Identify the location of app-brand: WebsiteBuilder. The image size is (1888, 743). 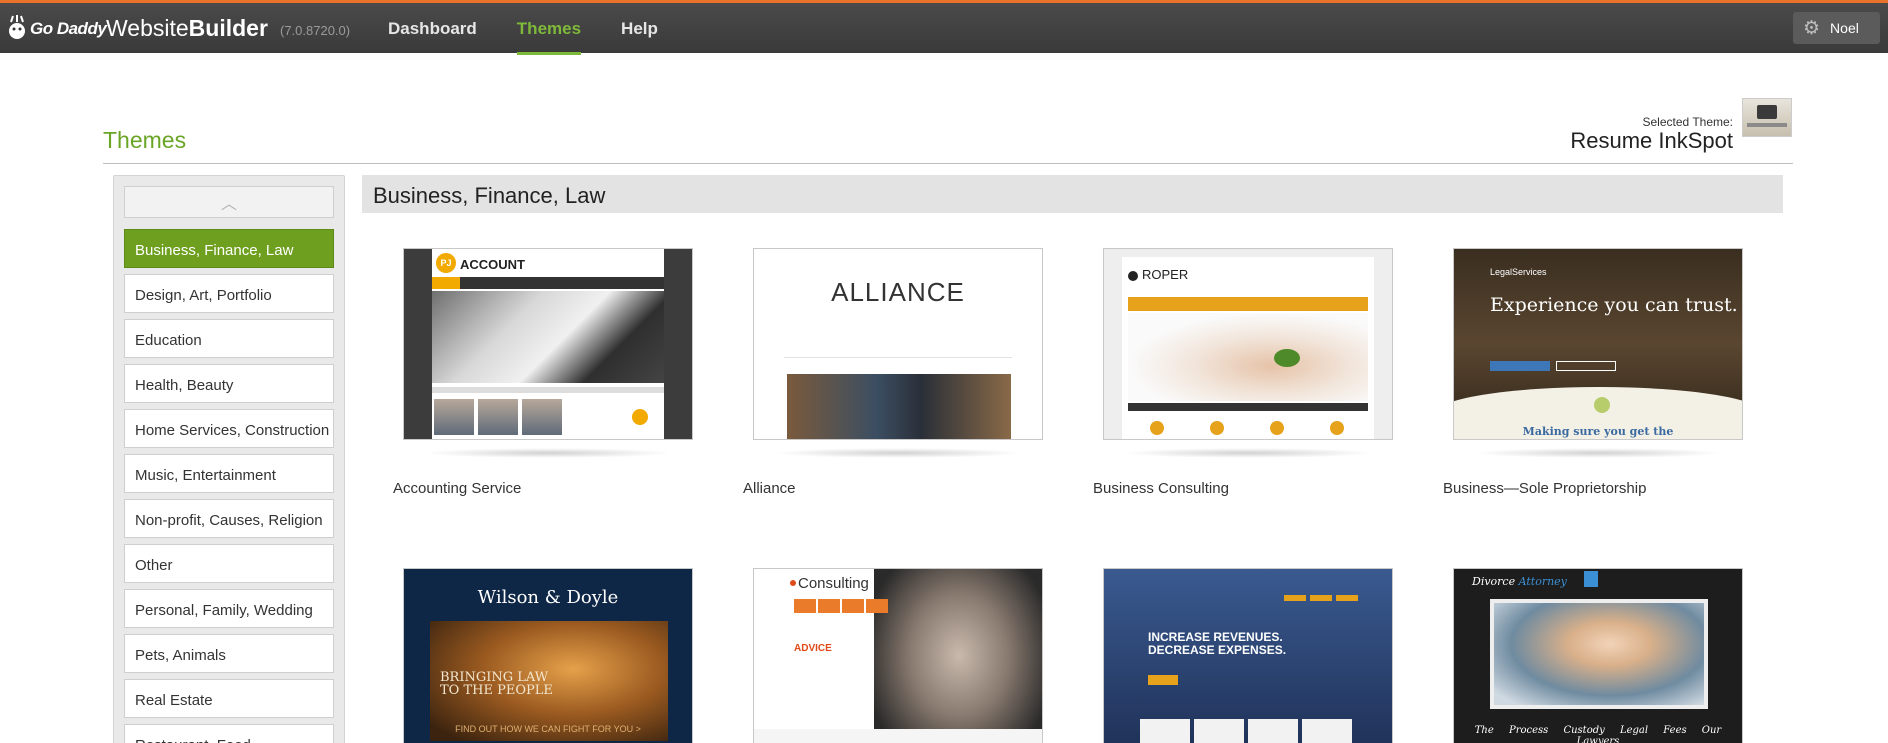
(187, 28).